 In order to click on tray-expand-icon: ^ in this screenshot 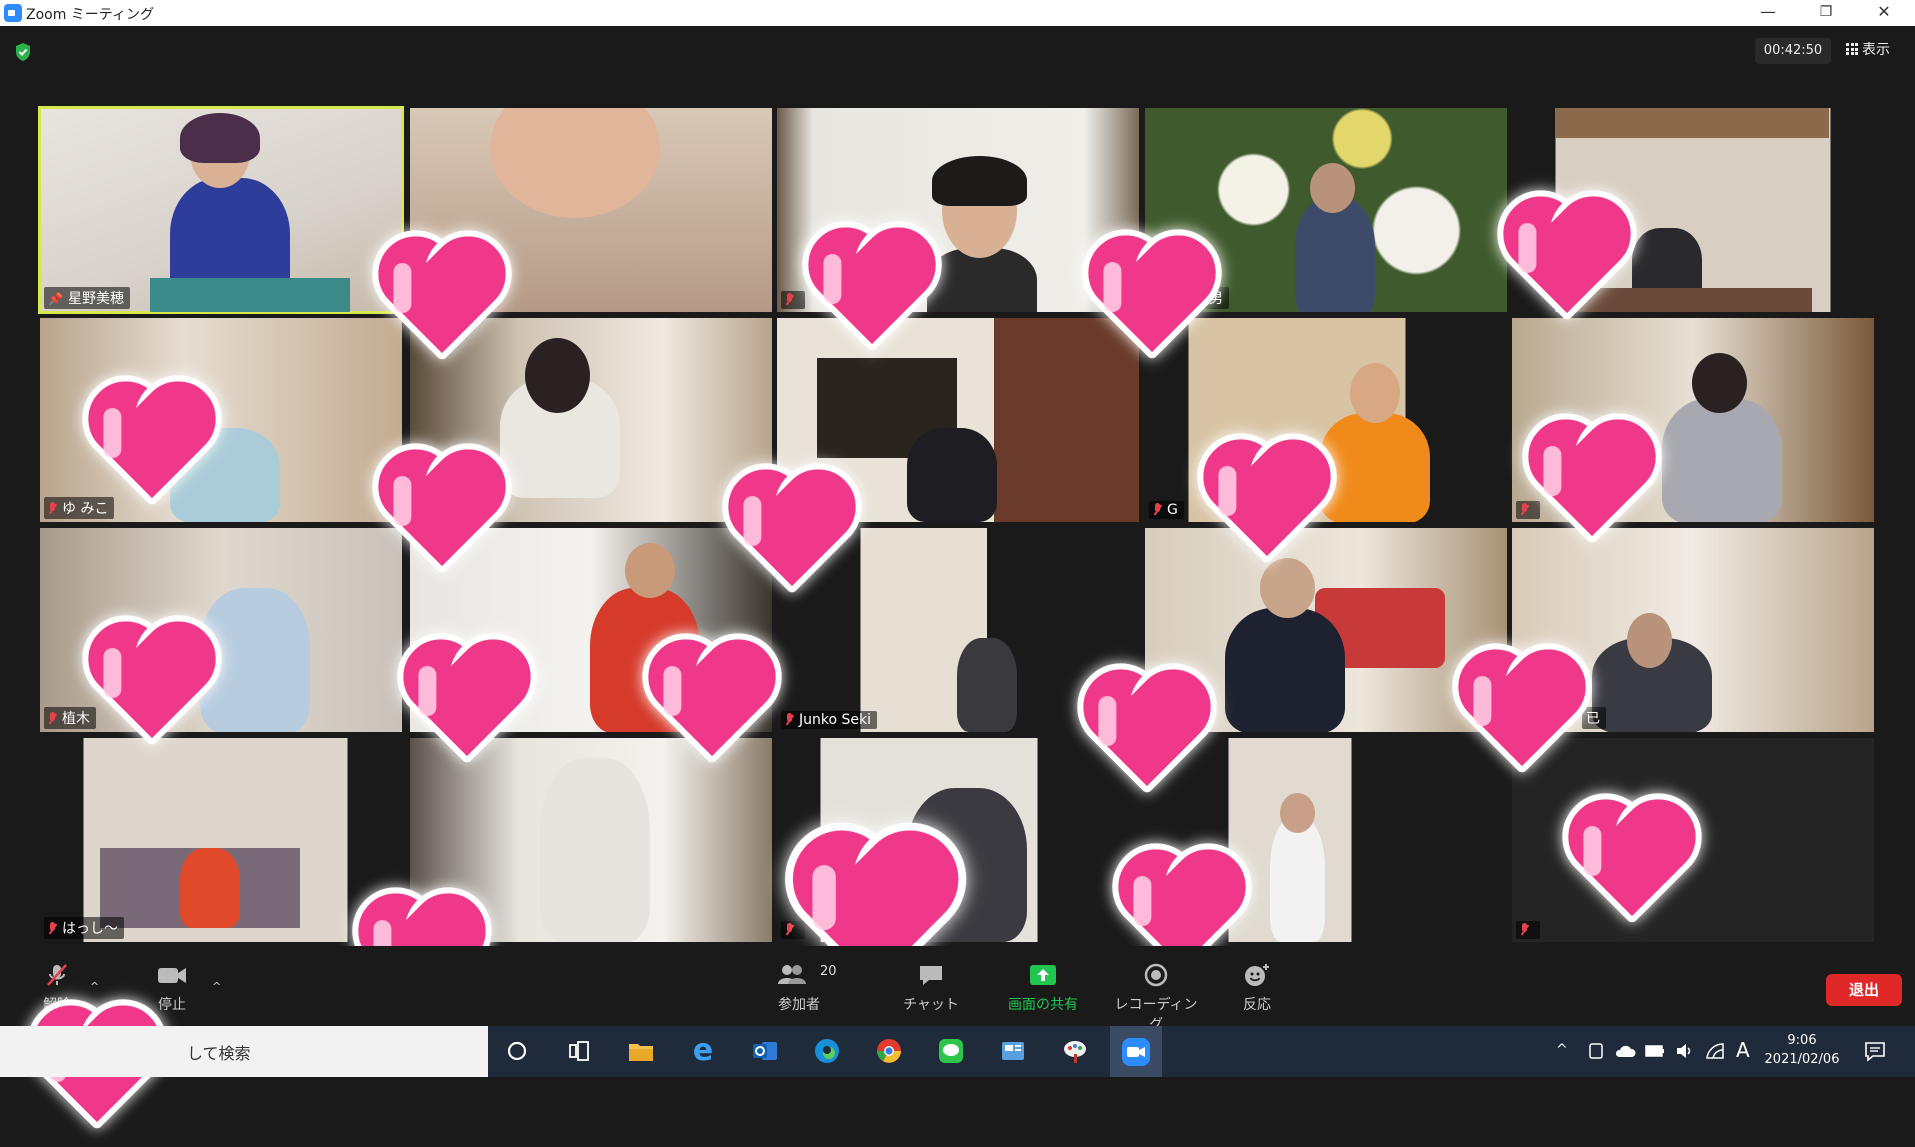, I will do `click(1562, 1050)`.